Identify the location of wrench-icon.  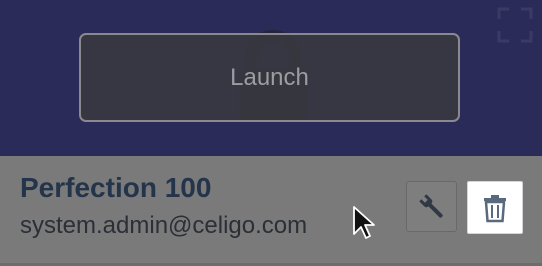
(430, 205).